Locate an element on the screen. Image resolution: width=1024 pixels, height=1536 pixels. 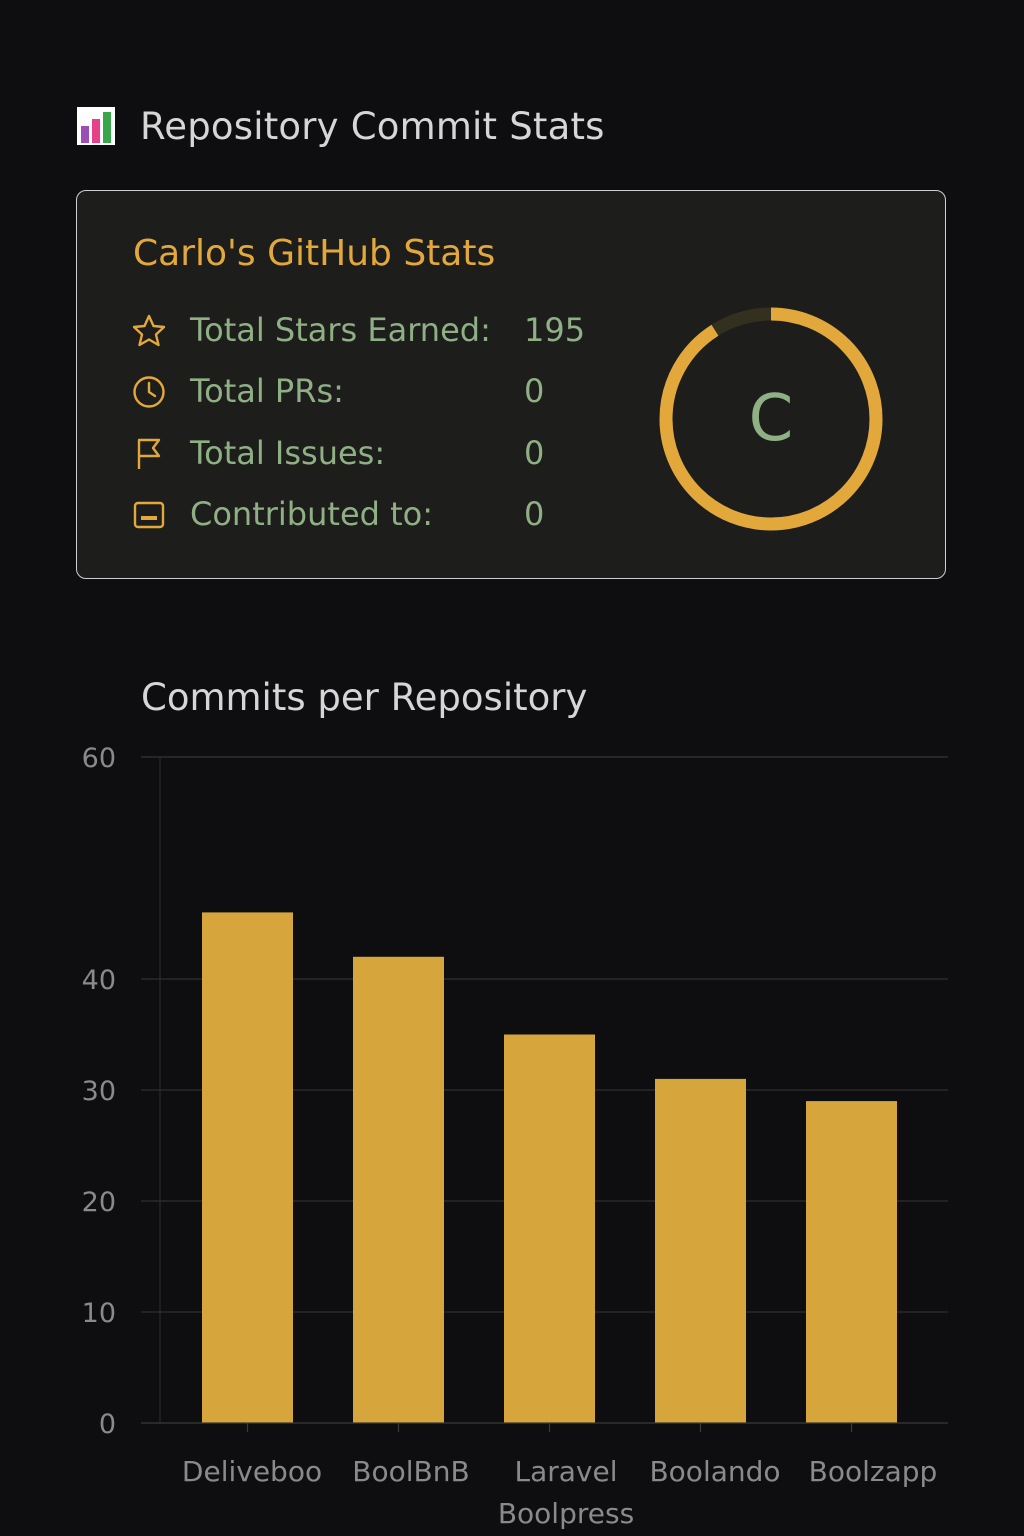
page-header: Repository Commit Stats is located at coordinates (340, 126).